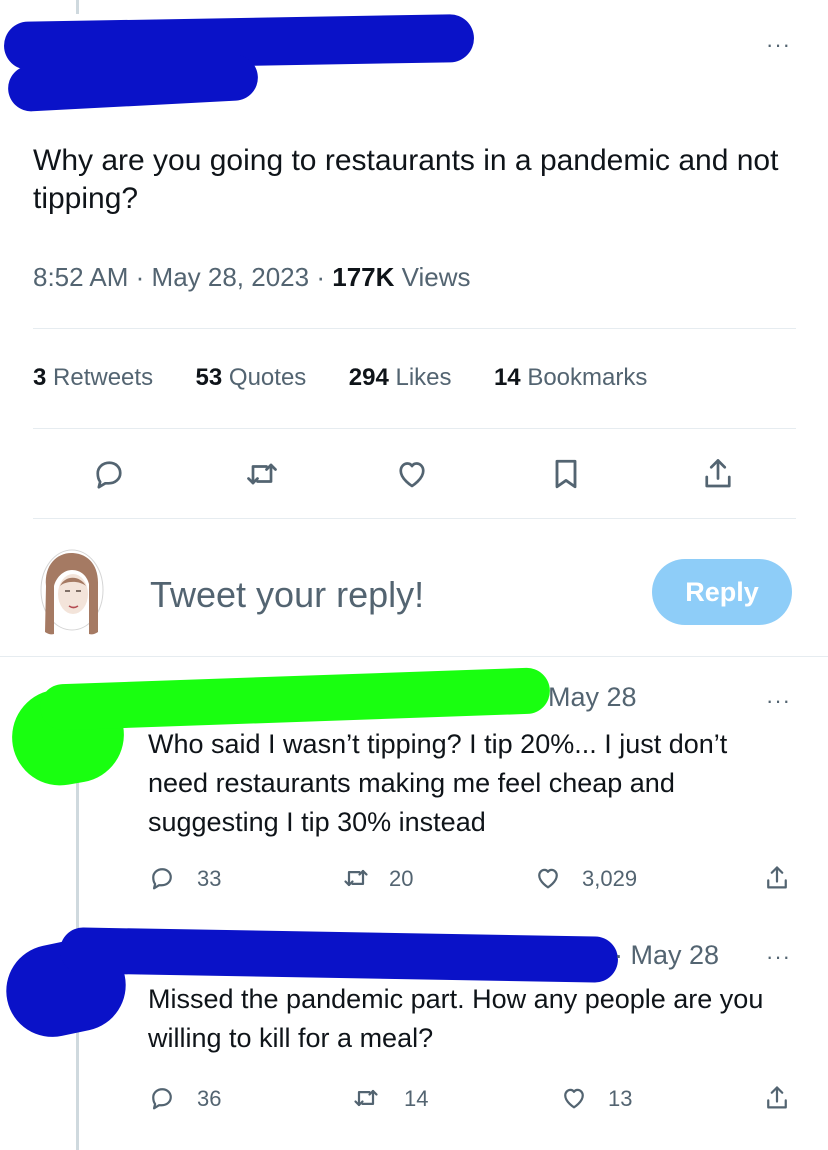 Image resolution: width=828 pixels, height=1150 pixels. Describe the element at coordinates (400, 378) in the screenshot. I see `likes-stat: 294 Likes` at that location.